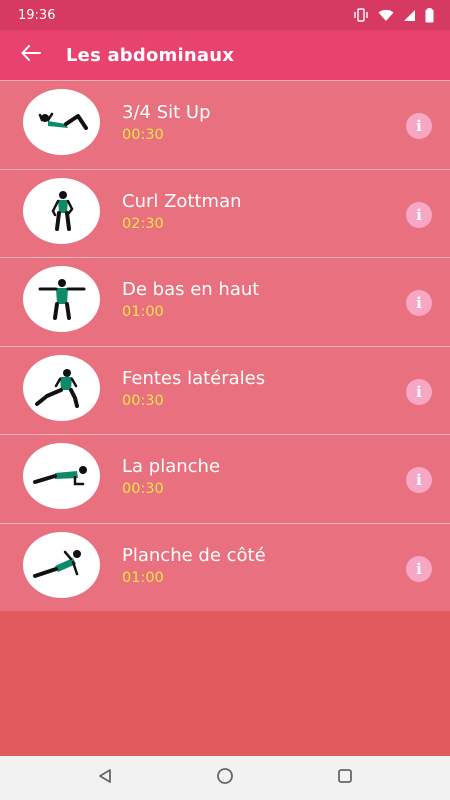 This screenshot has height=800, width=450. I want to click on lunge-figure-icon, so click(56, 388).